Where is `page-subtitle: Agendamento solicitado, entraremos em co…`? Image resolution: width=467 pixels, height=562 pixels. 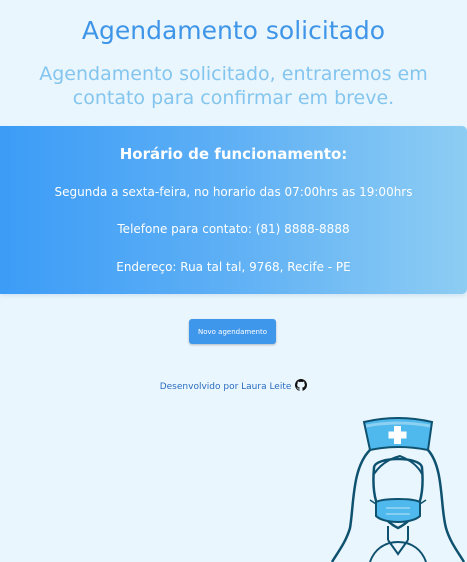 page-subtitle: Agendamento solicitado, entraremos em co… is located at coordinates (233, 86).